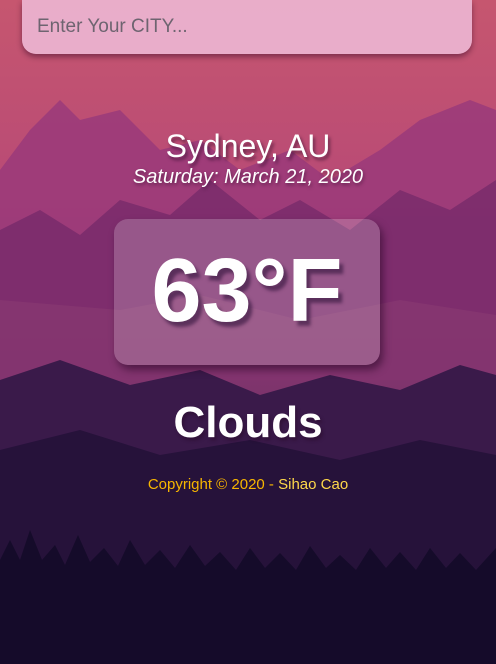  What do you see at coordinates (248, 177) in the screenshot?
I see `current-date: Saturday: March 21, 2020` at bounding box center [248, 177].